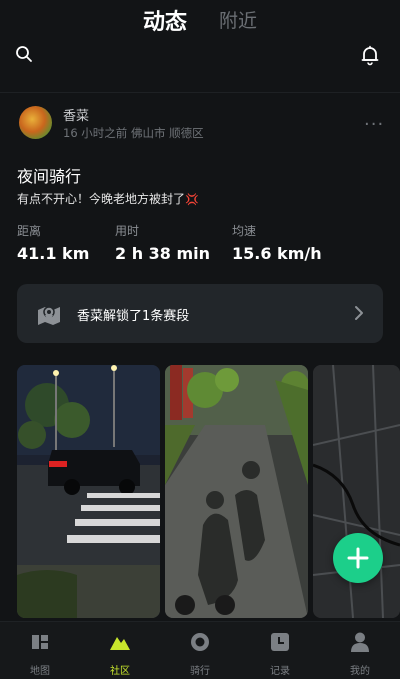 This screenshot has width=400, height=679. I want to click on map-icon, so click(40, 642).